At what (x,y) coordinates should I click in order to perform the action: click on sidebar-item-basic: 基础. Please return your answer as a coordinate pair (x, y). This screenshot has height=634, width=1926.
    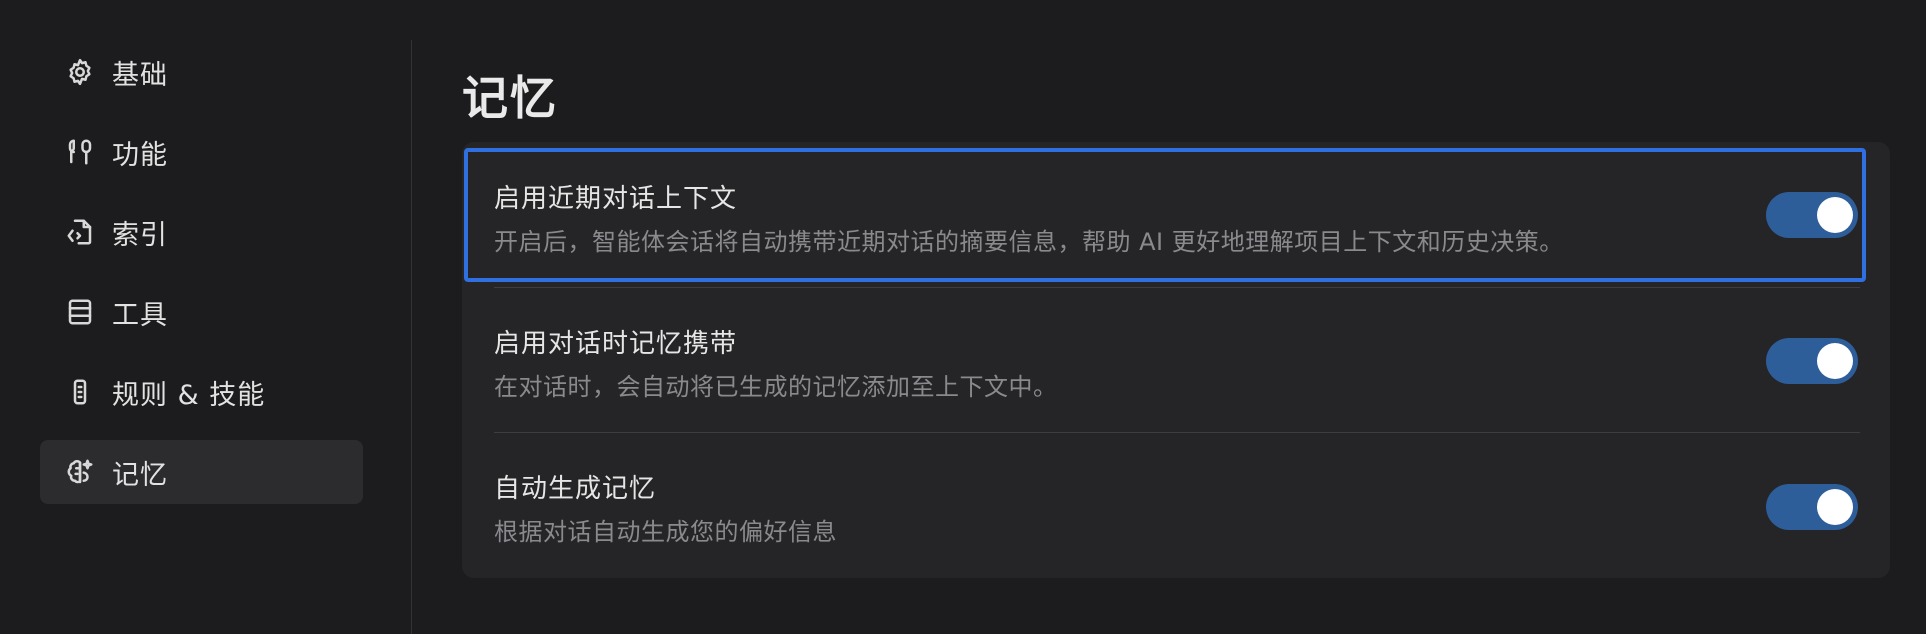
    Looking at the image, I should click on (201, 72).